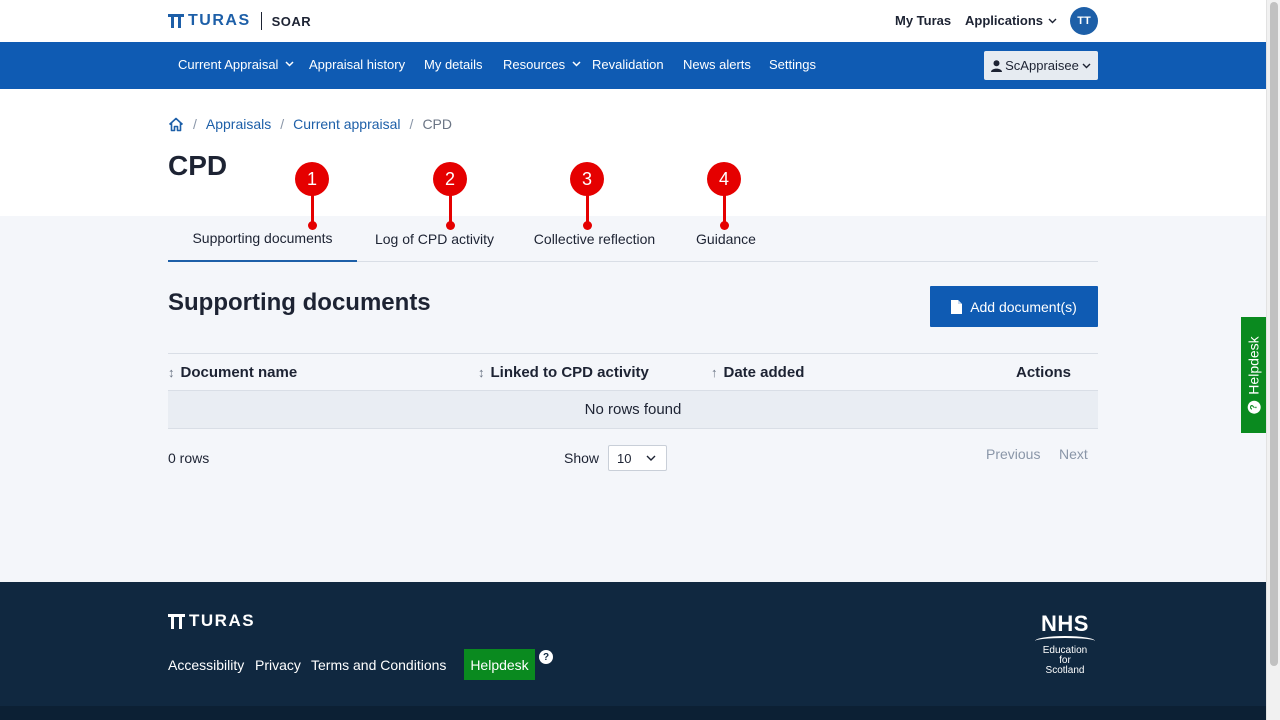  I want to click on tab-supporting-documents: Supporting documents, so click(262, 239).